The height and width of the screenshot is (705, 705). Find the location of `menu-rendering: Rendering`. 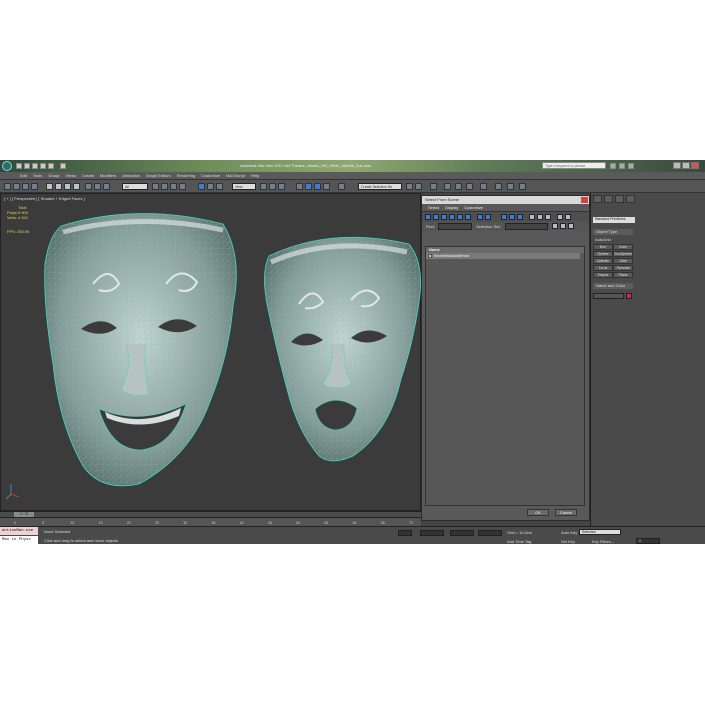

menu-rendering: Rendering is located at coordinates (186, 176).